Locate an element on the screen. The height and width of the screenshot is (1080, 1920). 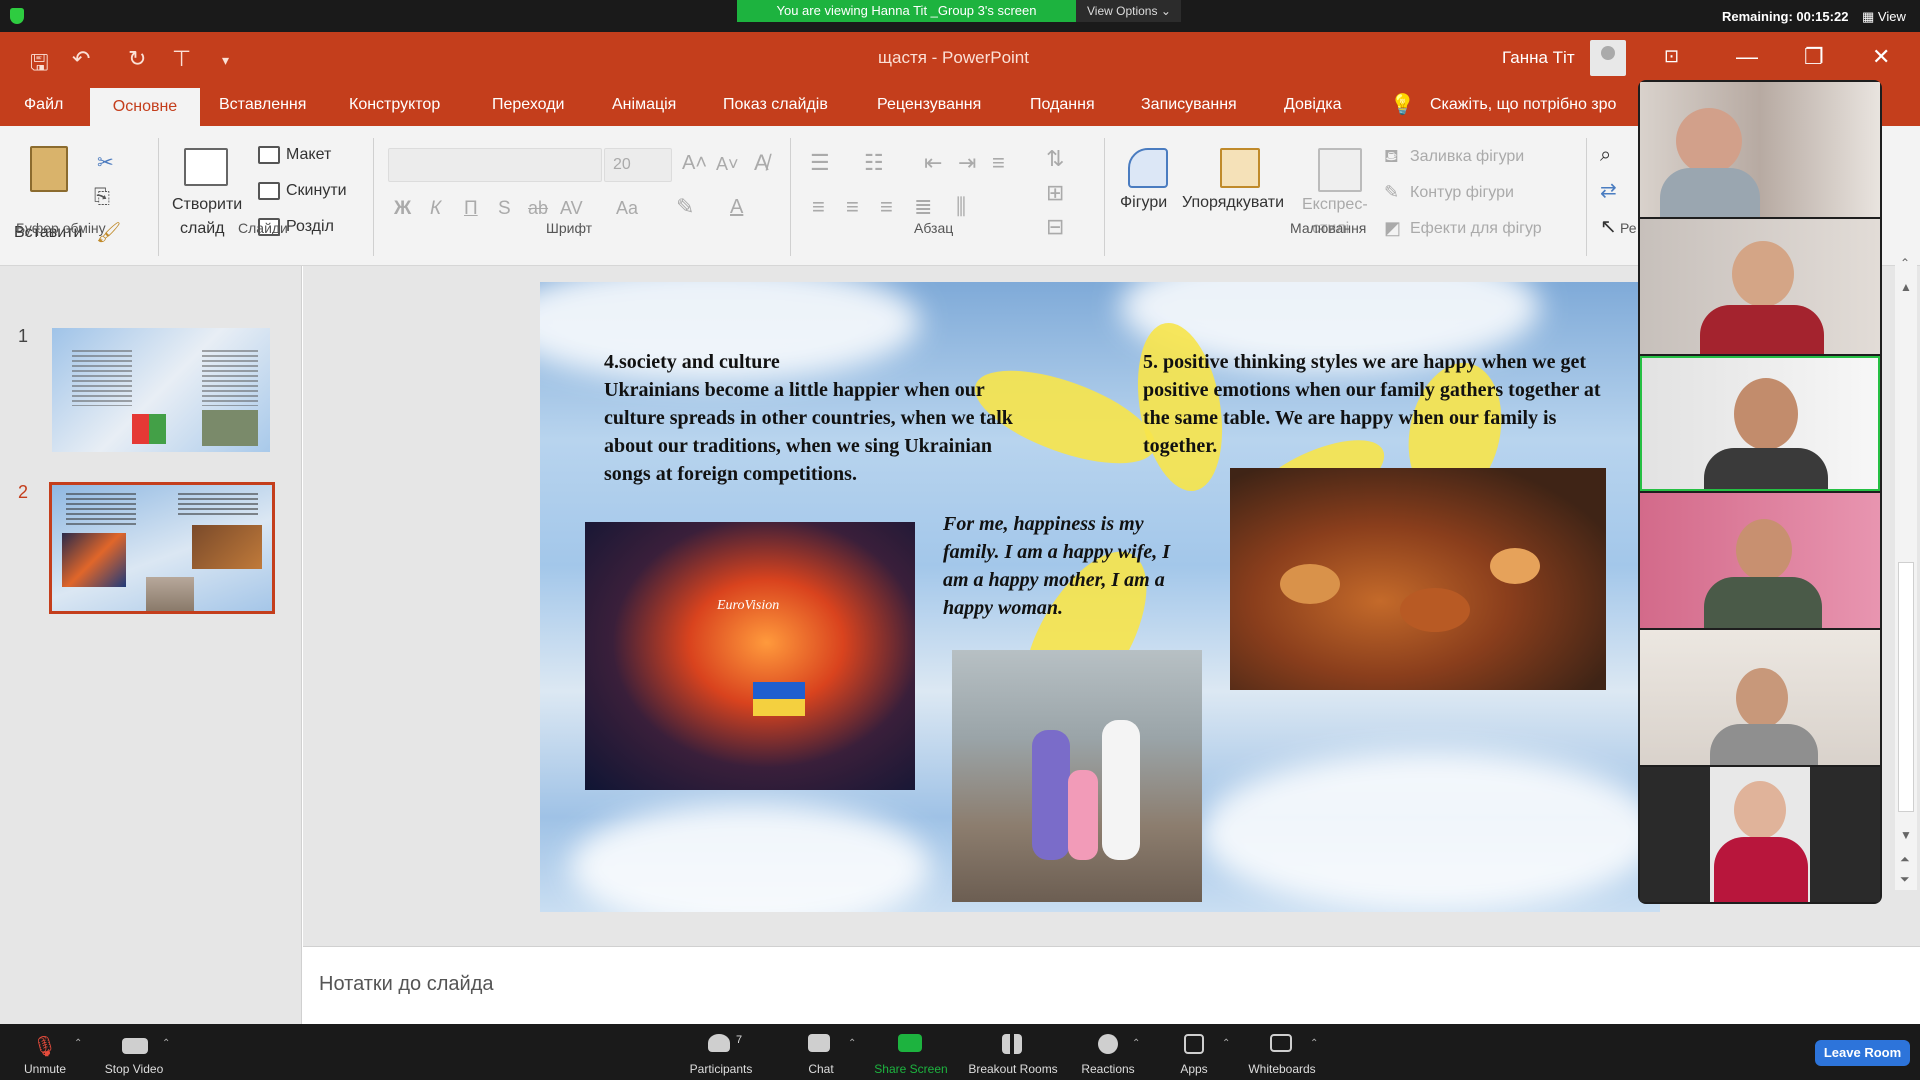
shape-effects-button: Ефекти для фігур is located at coordinates (1476, 229).